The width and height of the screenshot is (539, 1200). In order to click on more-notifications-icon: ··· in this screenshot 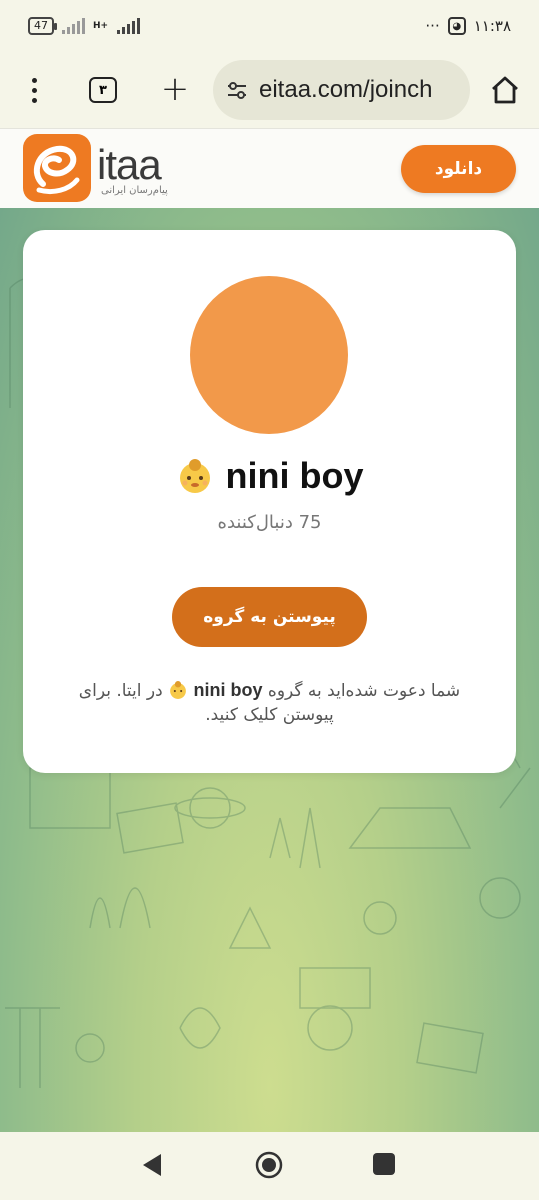, I will do `click(432, 26)`.